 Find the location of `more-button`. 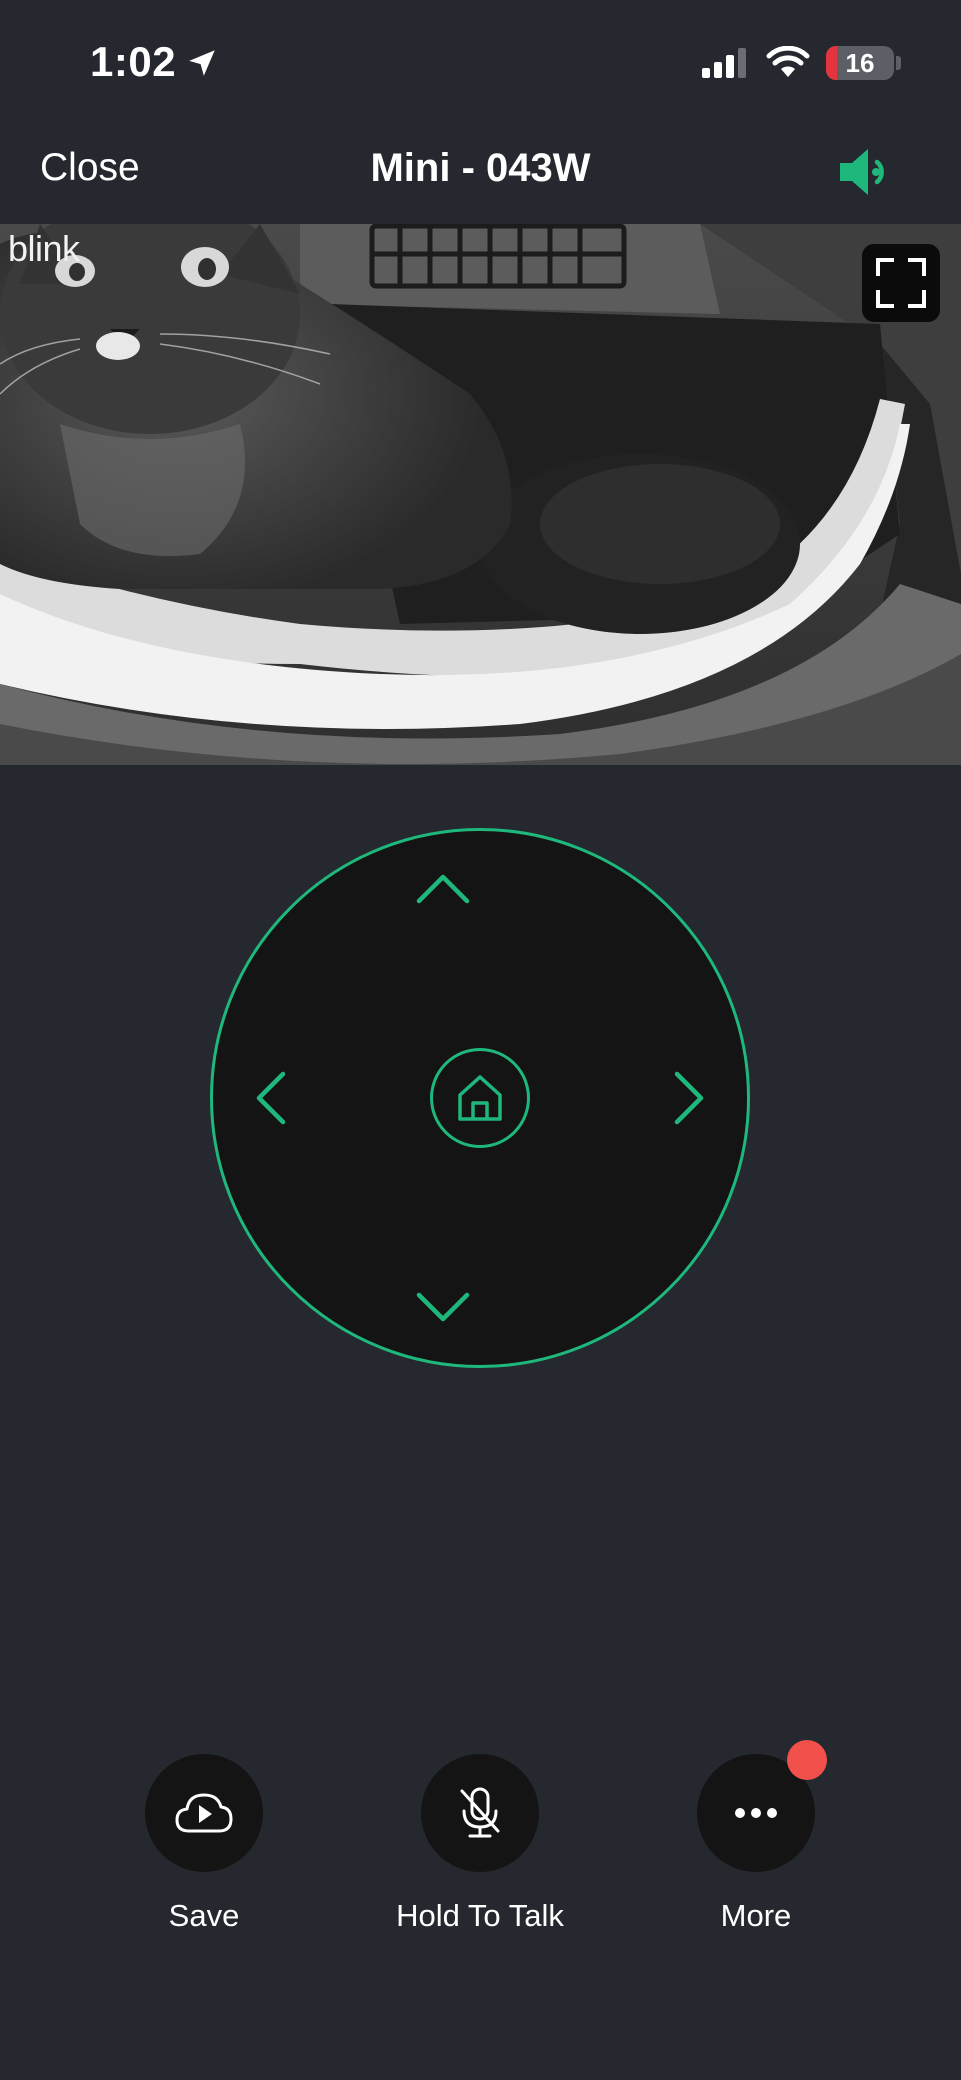

more-button is located at coordinates (762, 1806).